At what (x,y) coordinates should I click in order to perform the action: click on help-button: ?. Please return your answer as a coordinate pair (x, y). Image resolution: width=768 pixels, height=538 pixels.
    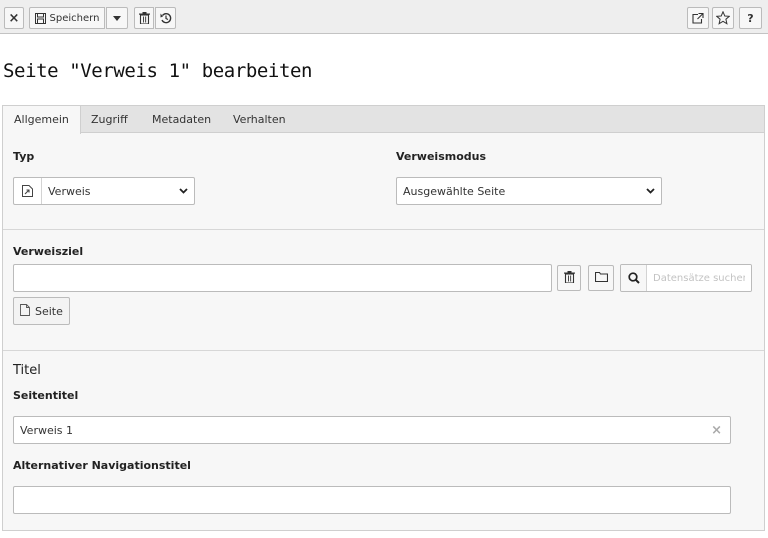
    Looking at the image, I should click on (750, 18).